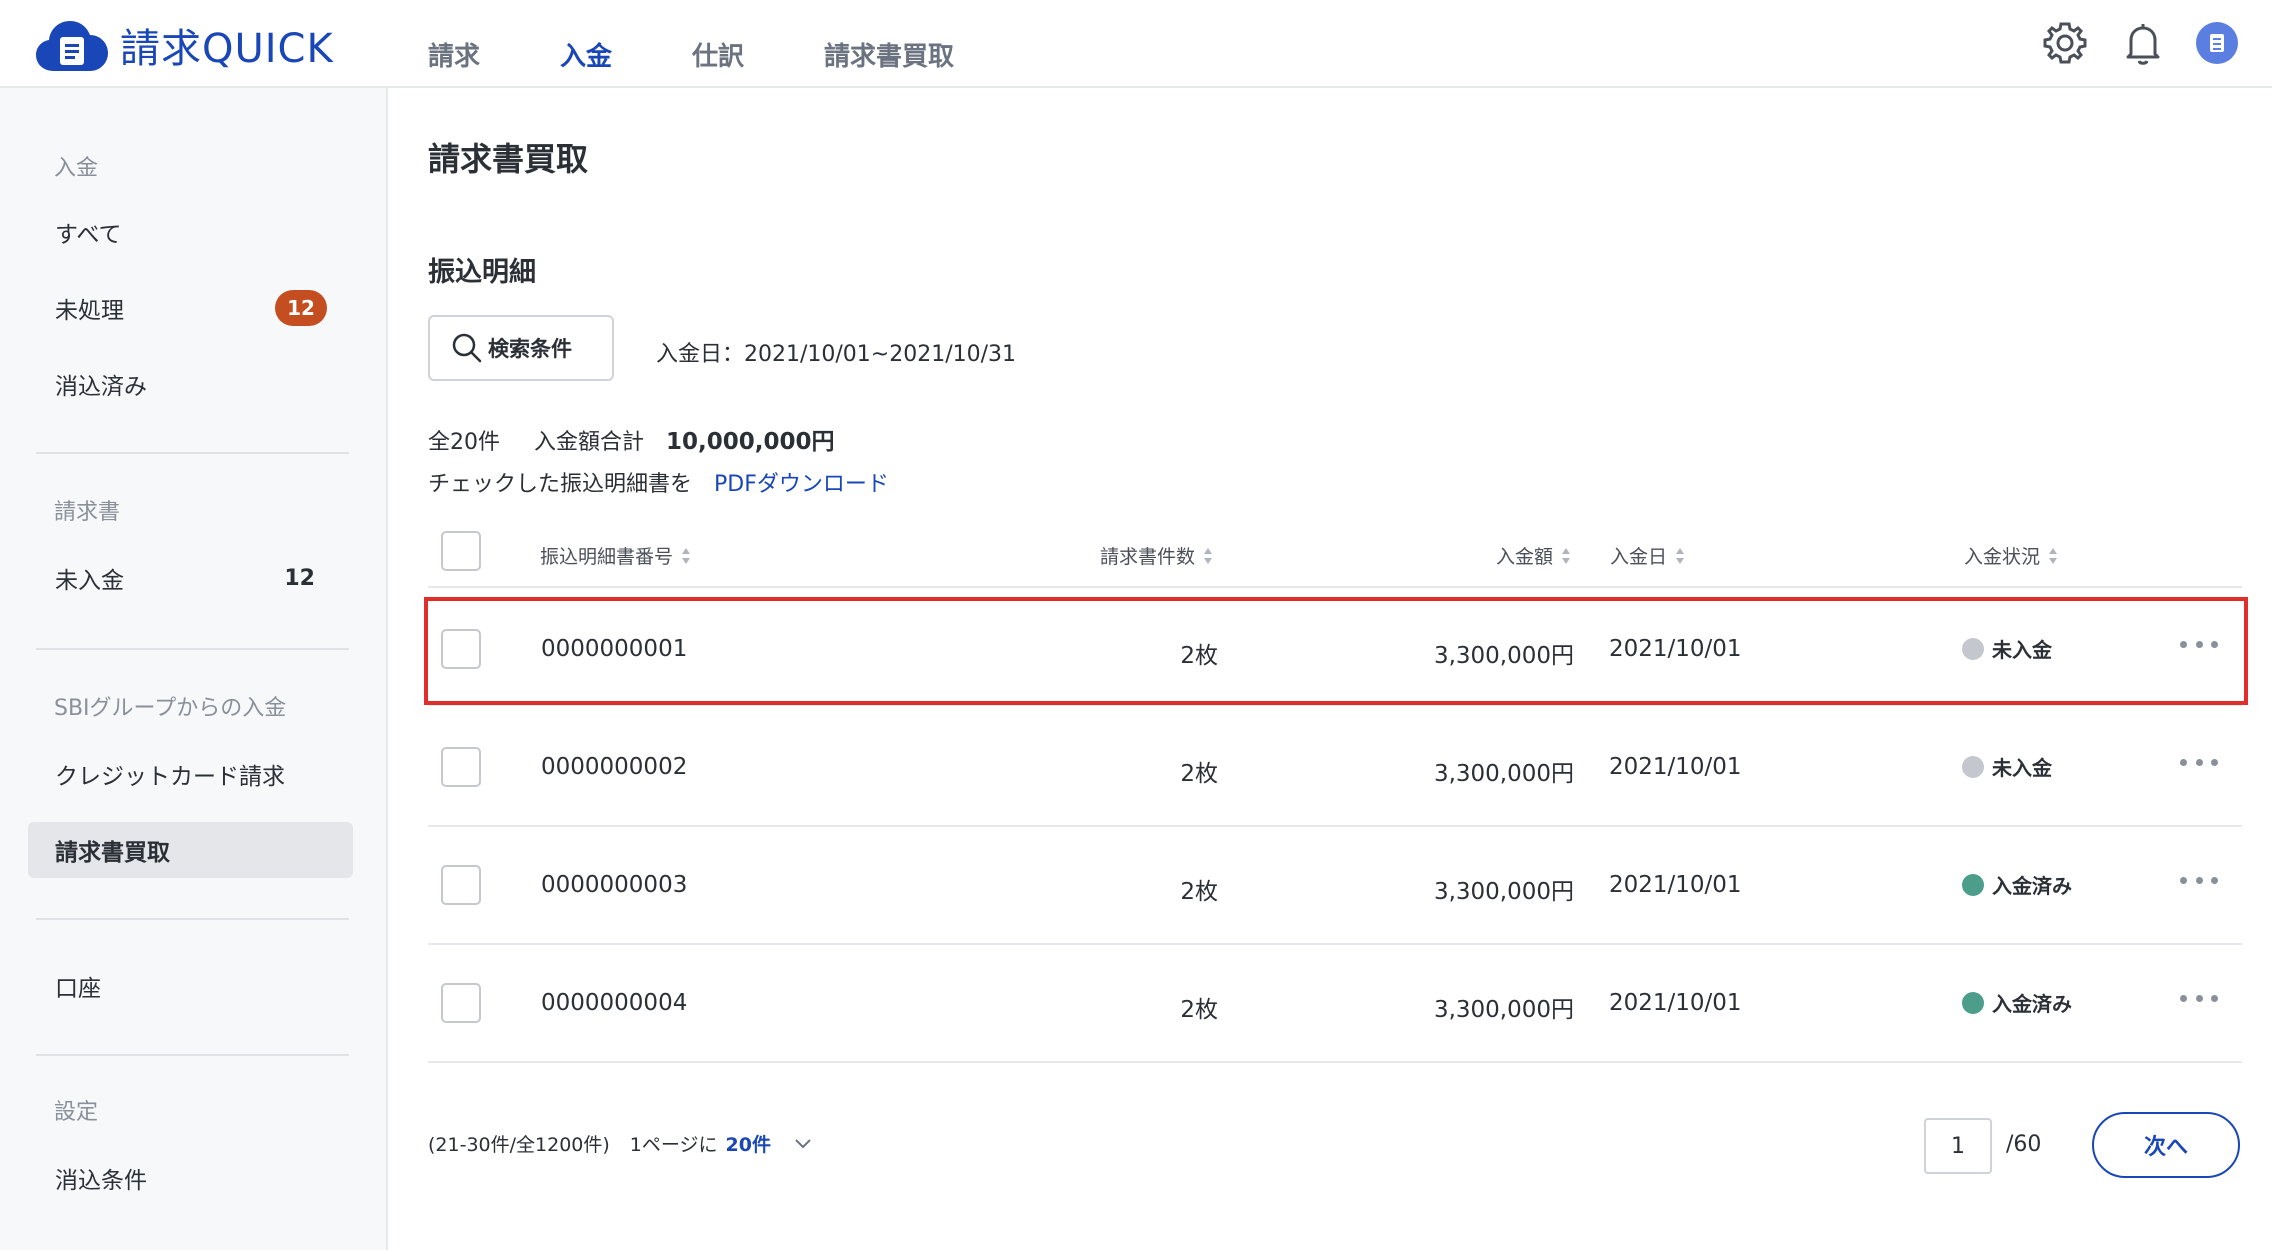 This screenshot has height=1250, width=2272. I want to click on chevron-down-icon, so click(803, 1144).